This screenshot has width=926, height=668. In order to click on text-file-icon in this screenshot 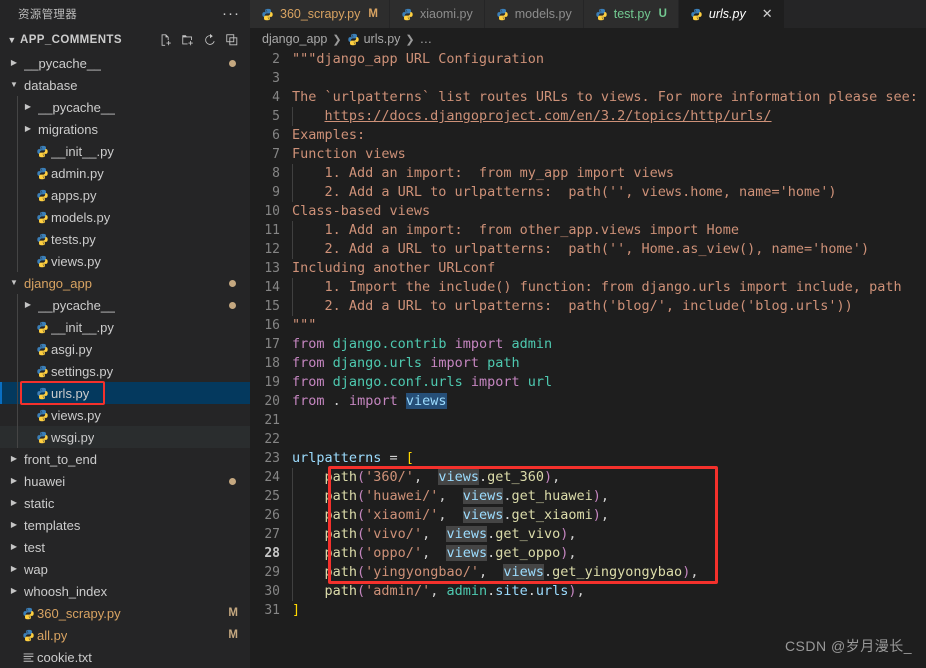, I will do `click(28, 657)`.